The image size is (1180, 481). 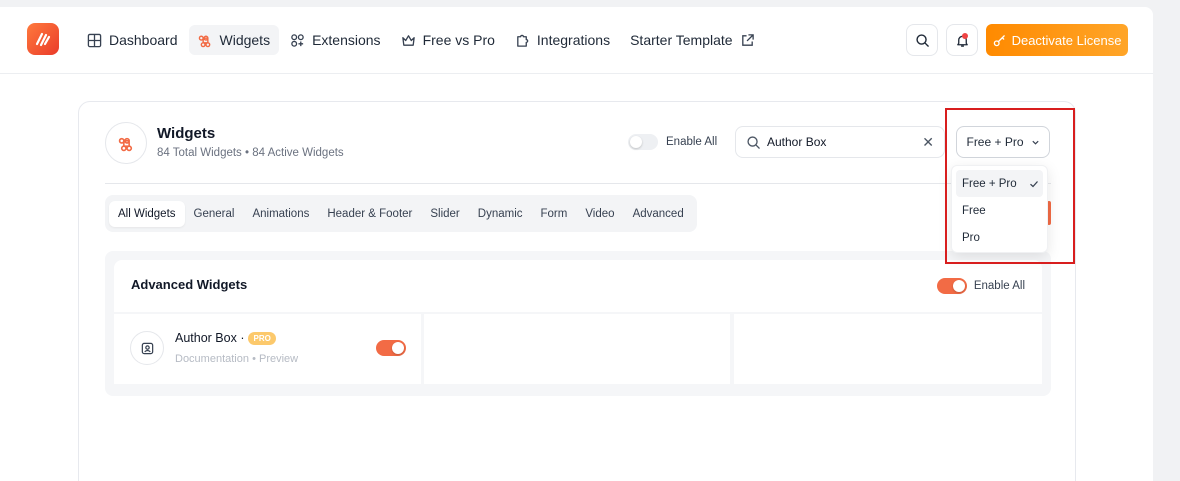 I want to click on total-widgets-count: 84 Total Widgets, so click(x=199, y=153).